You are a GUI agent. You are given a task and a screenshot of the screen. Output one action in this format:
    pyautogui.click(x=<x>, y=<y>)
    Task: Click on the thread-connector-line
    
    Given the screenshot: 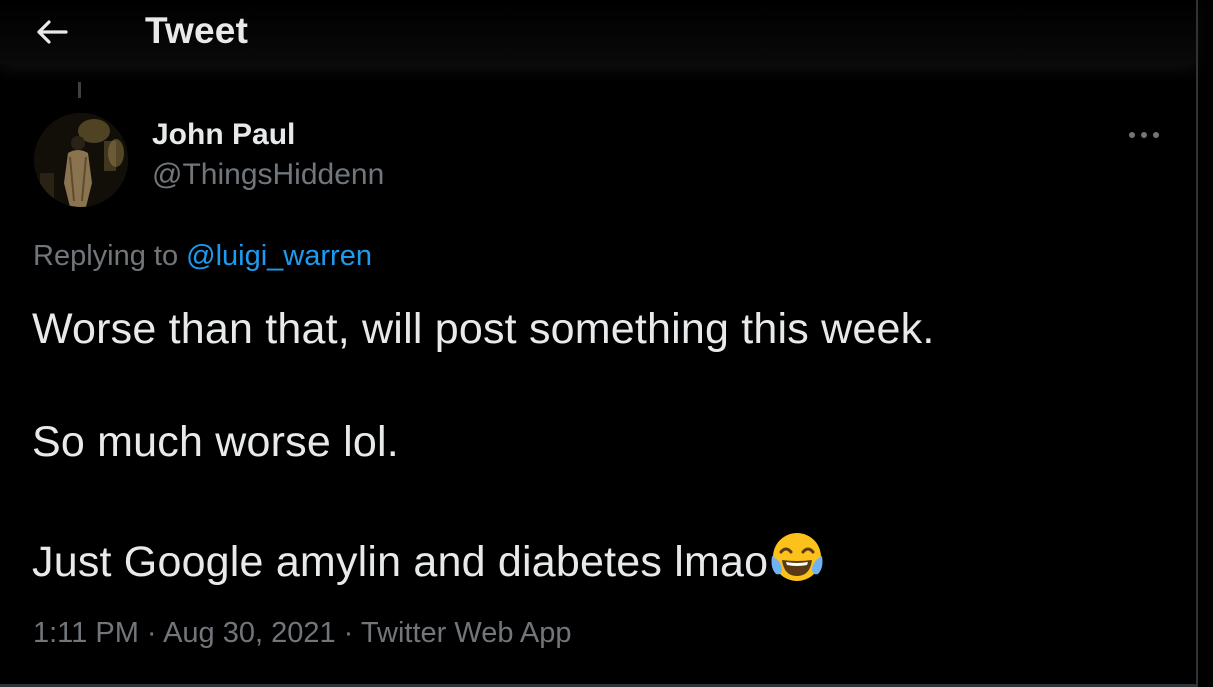 What is the action you would take?
    pyautogui.click(x=79, y=90)
    